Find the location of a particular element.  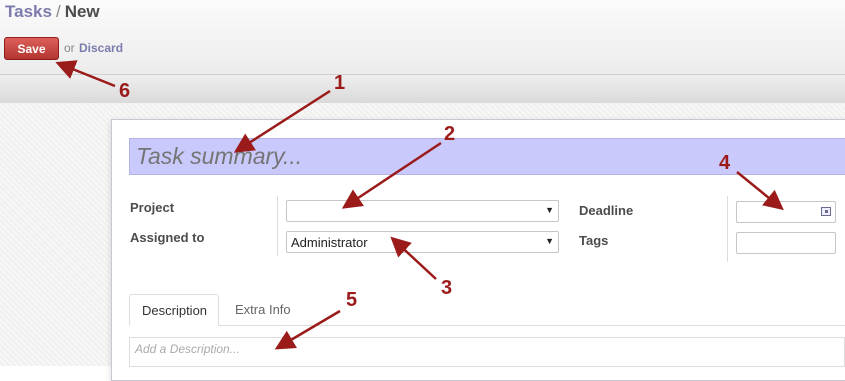

annotation-label-6: 6 is located at coordinates (124, 91).